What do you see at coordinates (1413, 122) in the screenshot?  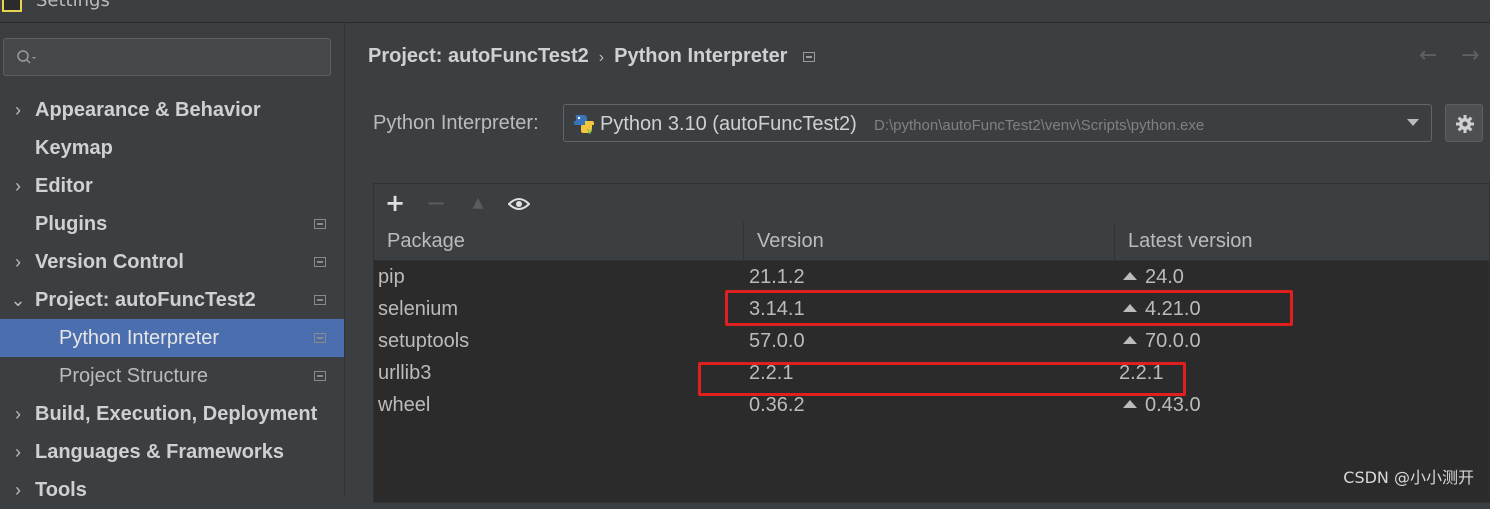 I see `dropdown-arrow-icon` at bounding box center [1413, 122].